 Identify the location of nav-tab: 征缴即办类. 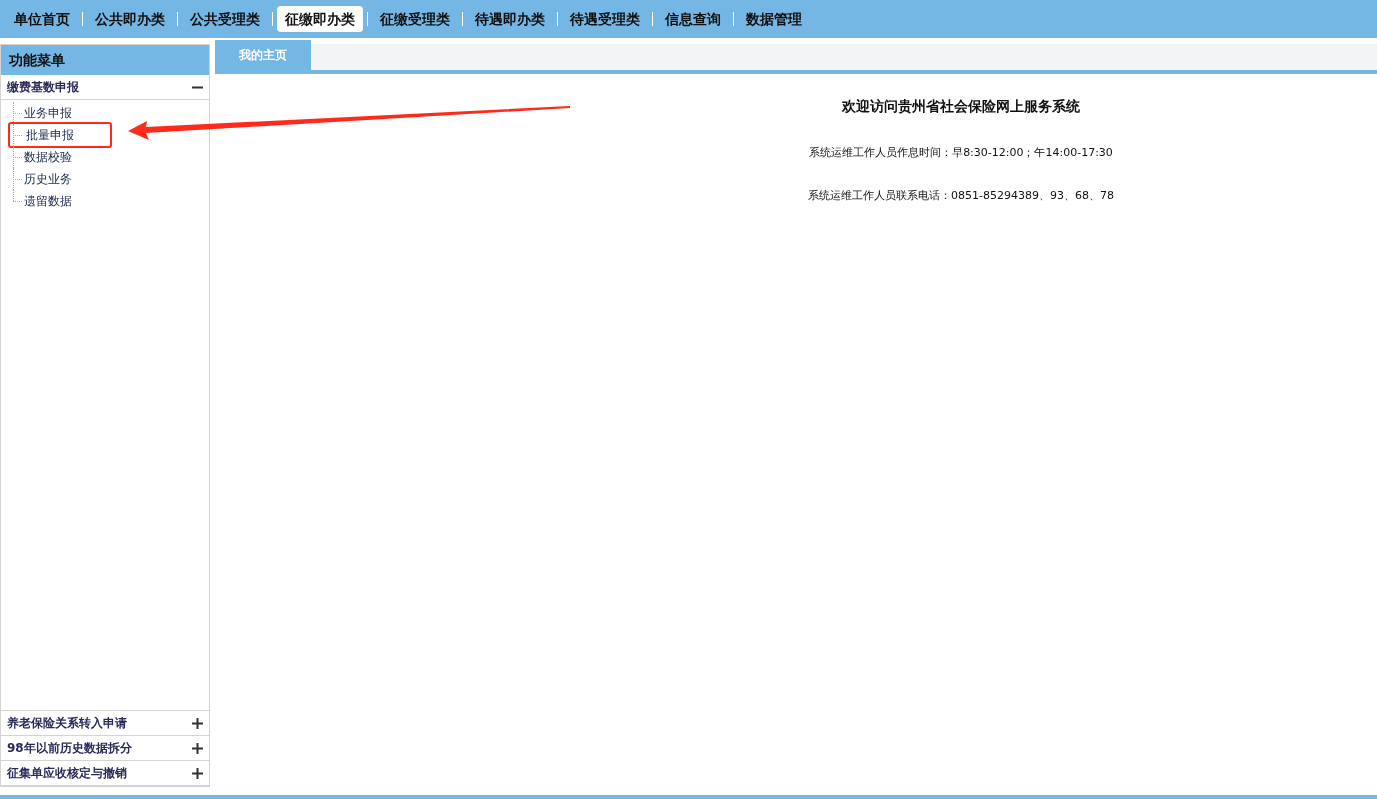
(320, 19).